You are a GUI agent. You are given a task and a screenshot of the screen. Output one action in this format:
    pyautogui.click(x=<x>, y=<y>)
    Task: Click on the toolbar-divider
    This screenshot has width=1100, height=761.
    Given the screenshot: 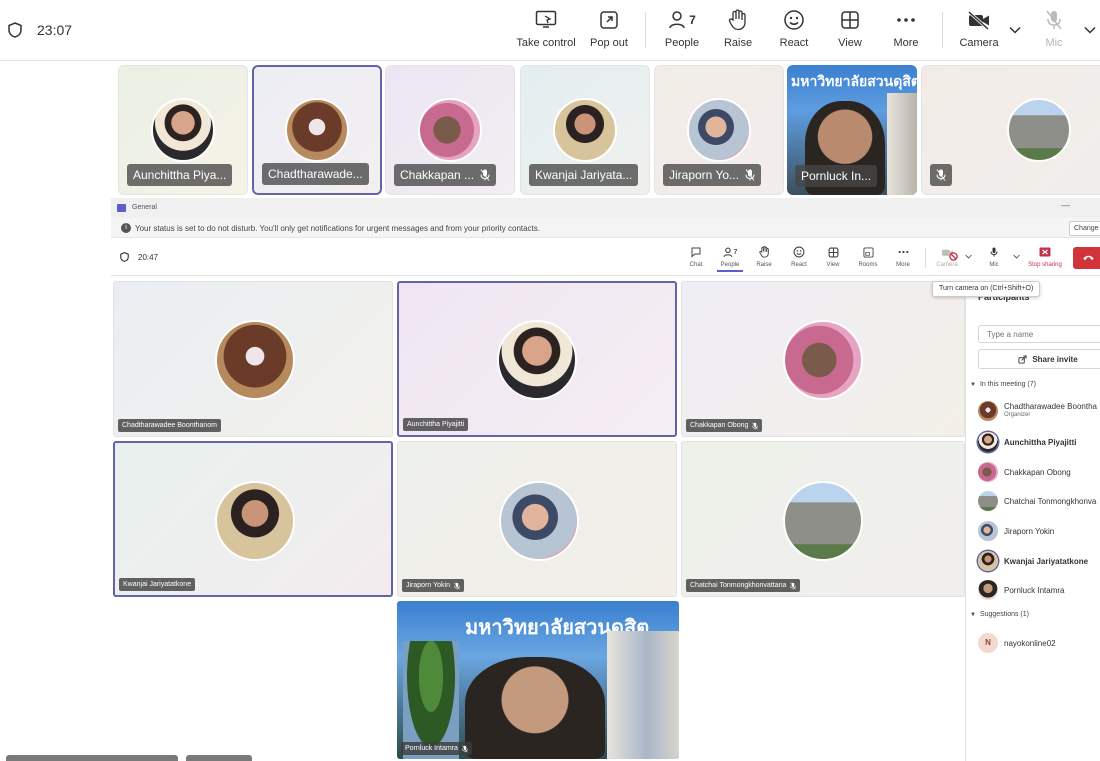 What is the action you would take?
    pyautogui.click(x=925, y=258)
    